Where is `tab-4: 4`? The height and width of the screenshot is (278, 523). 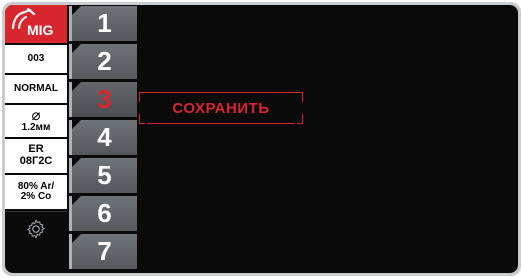 tab-4: 4 is located at coordinates (103, 137).